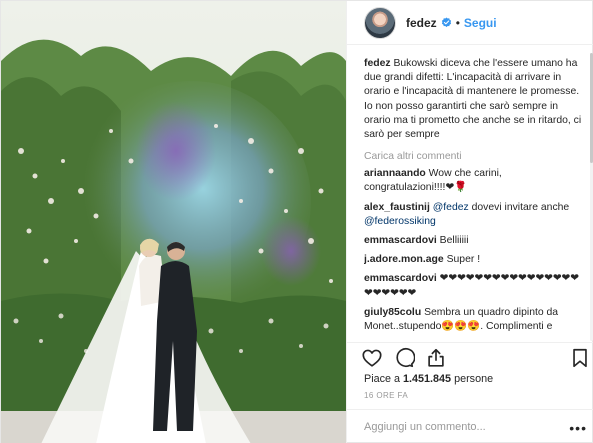  I want to click on follow-button: Segui, so click(480, 23).